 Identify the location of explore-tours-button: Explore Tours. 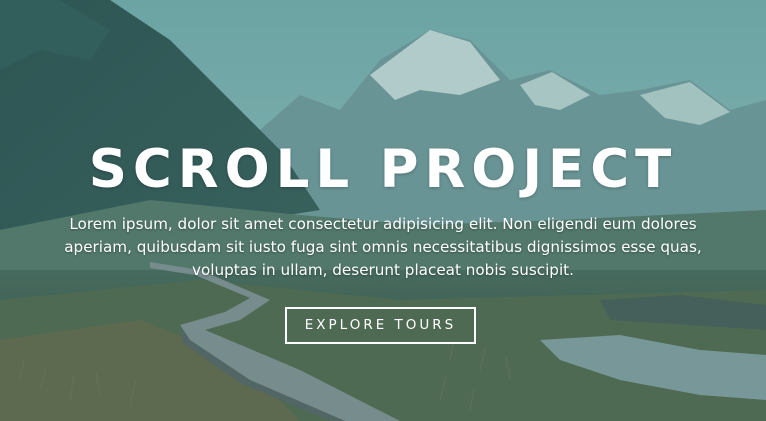
(380, 325).